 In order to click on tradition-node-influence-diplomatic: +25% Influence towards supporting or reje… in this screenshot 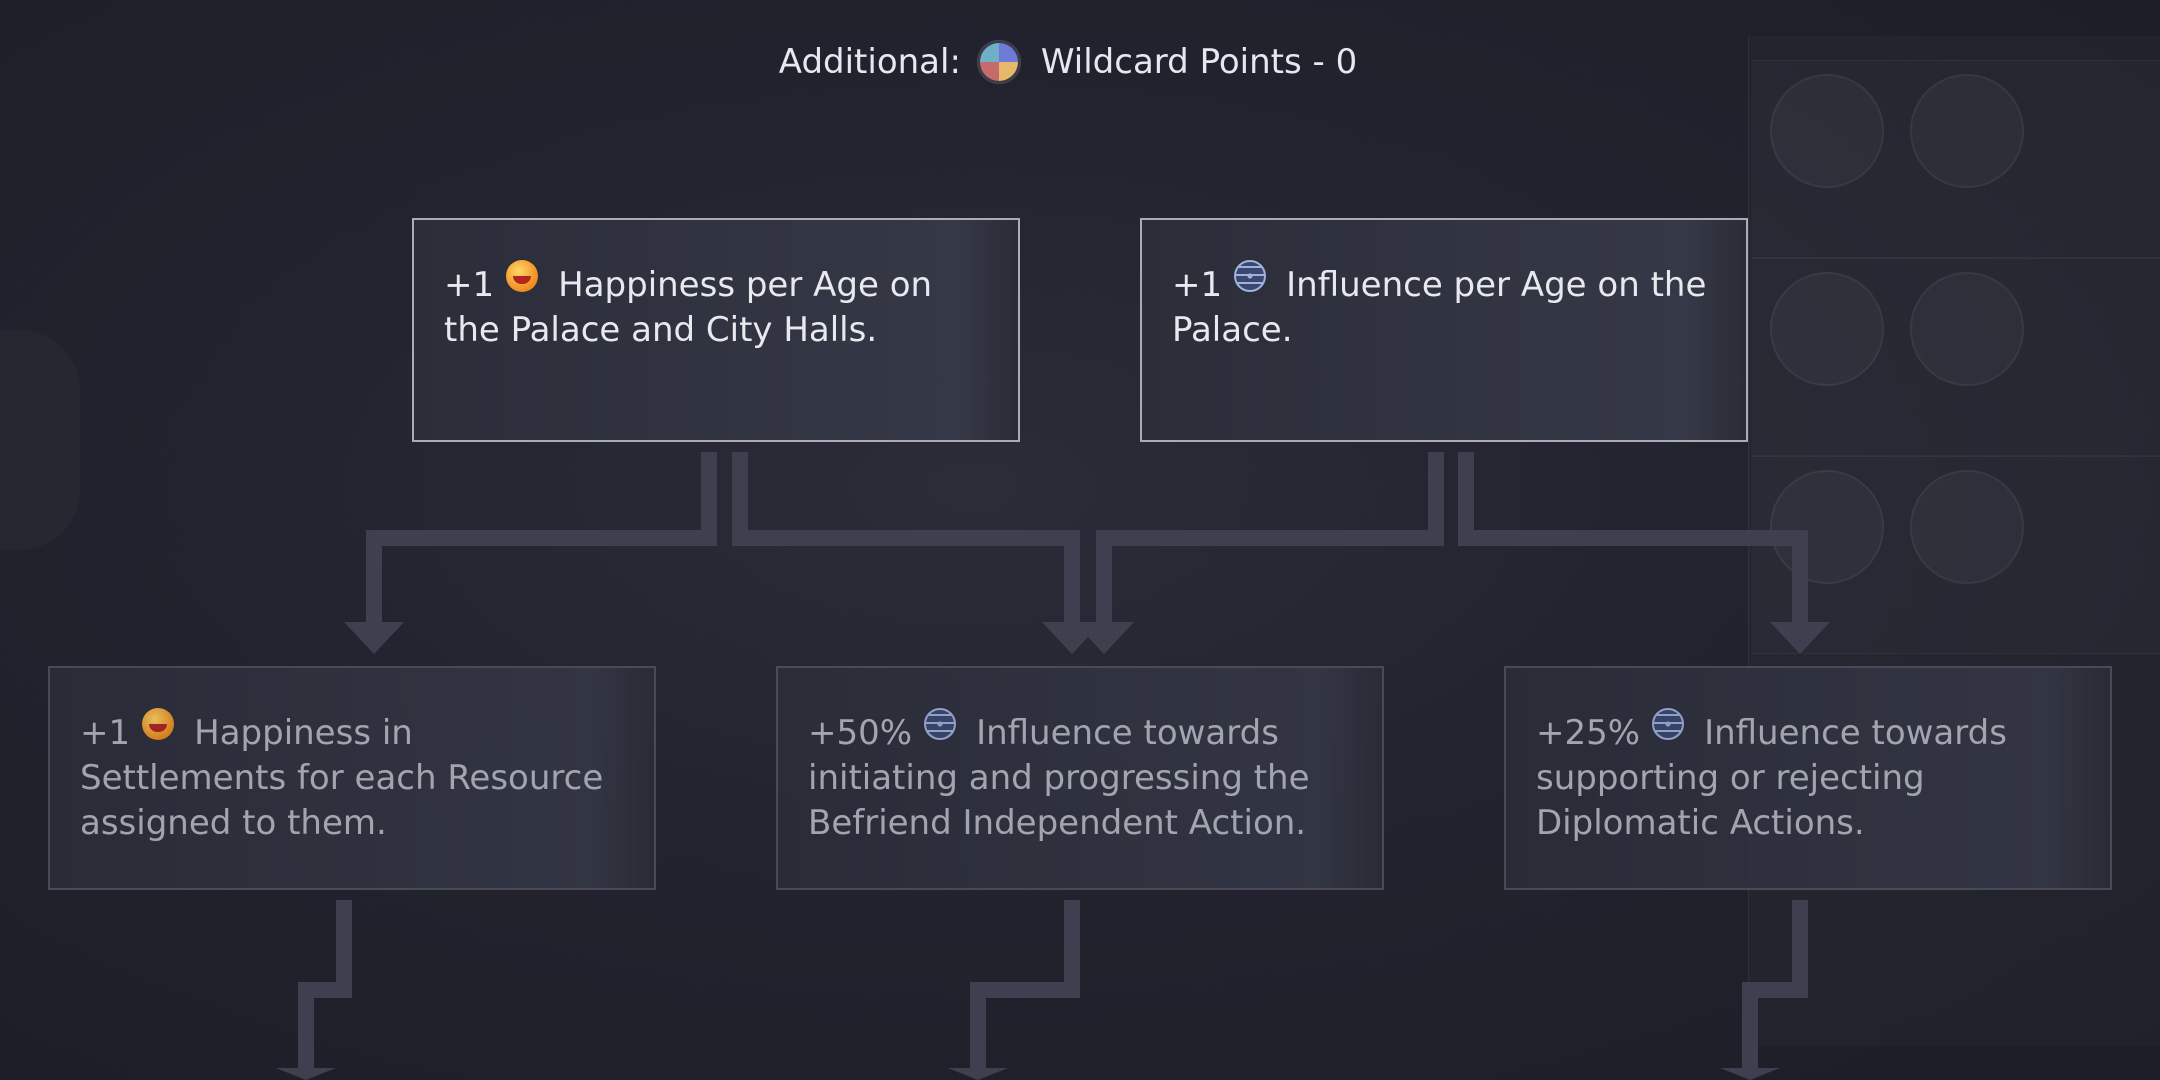, I will do `click(1808, 778)`.